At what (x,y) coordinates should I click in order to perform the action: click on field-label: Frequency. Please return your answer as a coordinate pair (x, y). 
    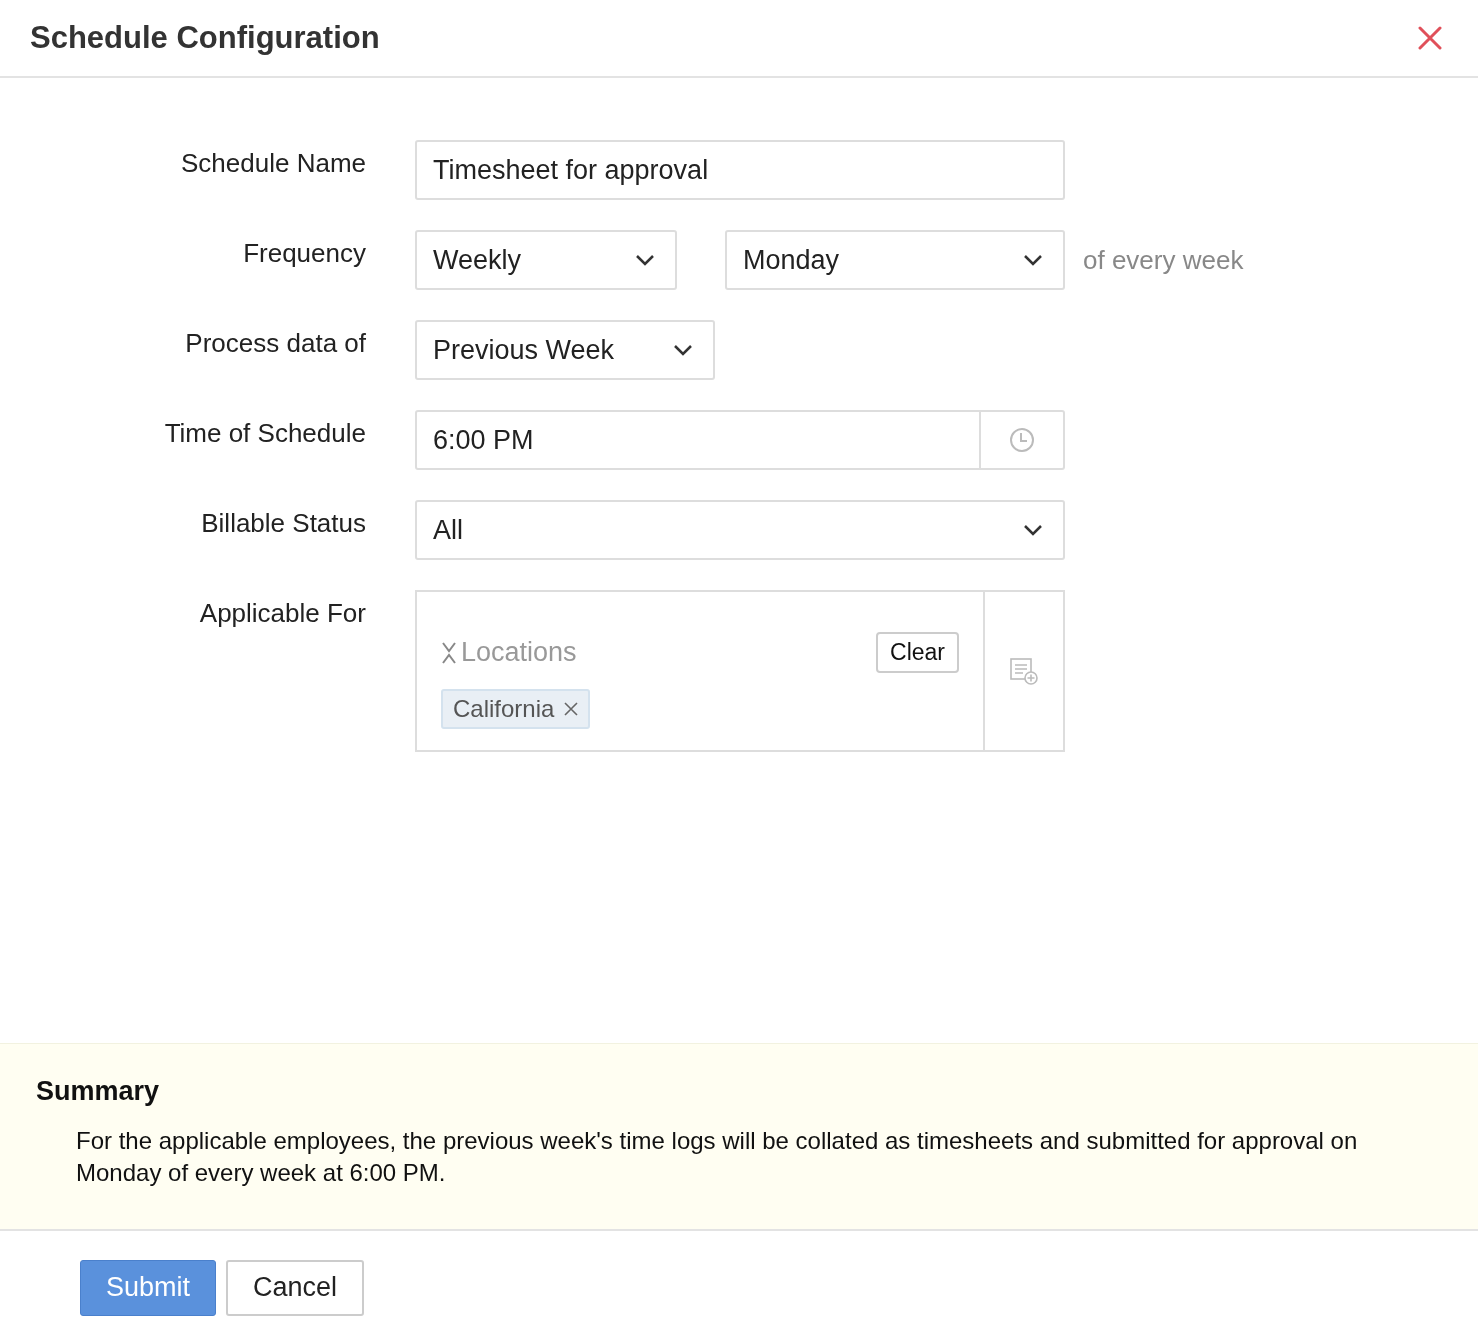
    Looking at the image, I should click on (304, 253).